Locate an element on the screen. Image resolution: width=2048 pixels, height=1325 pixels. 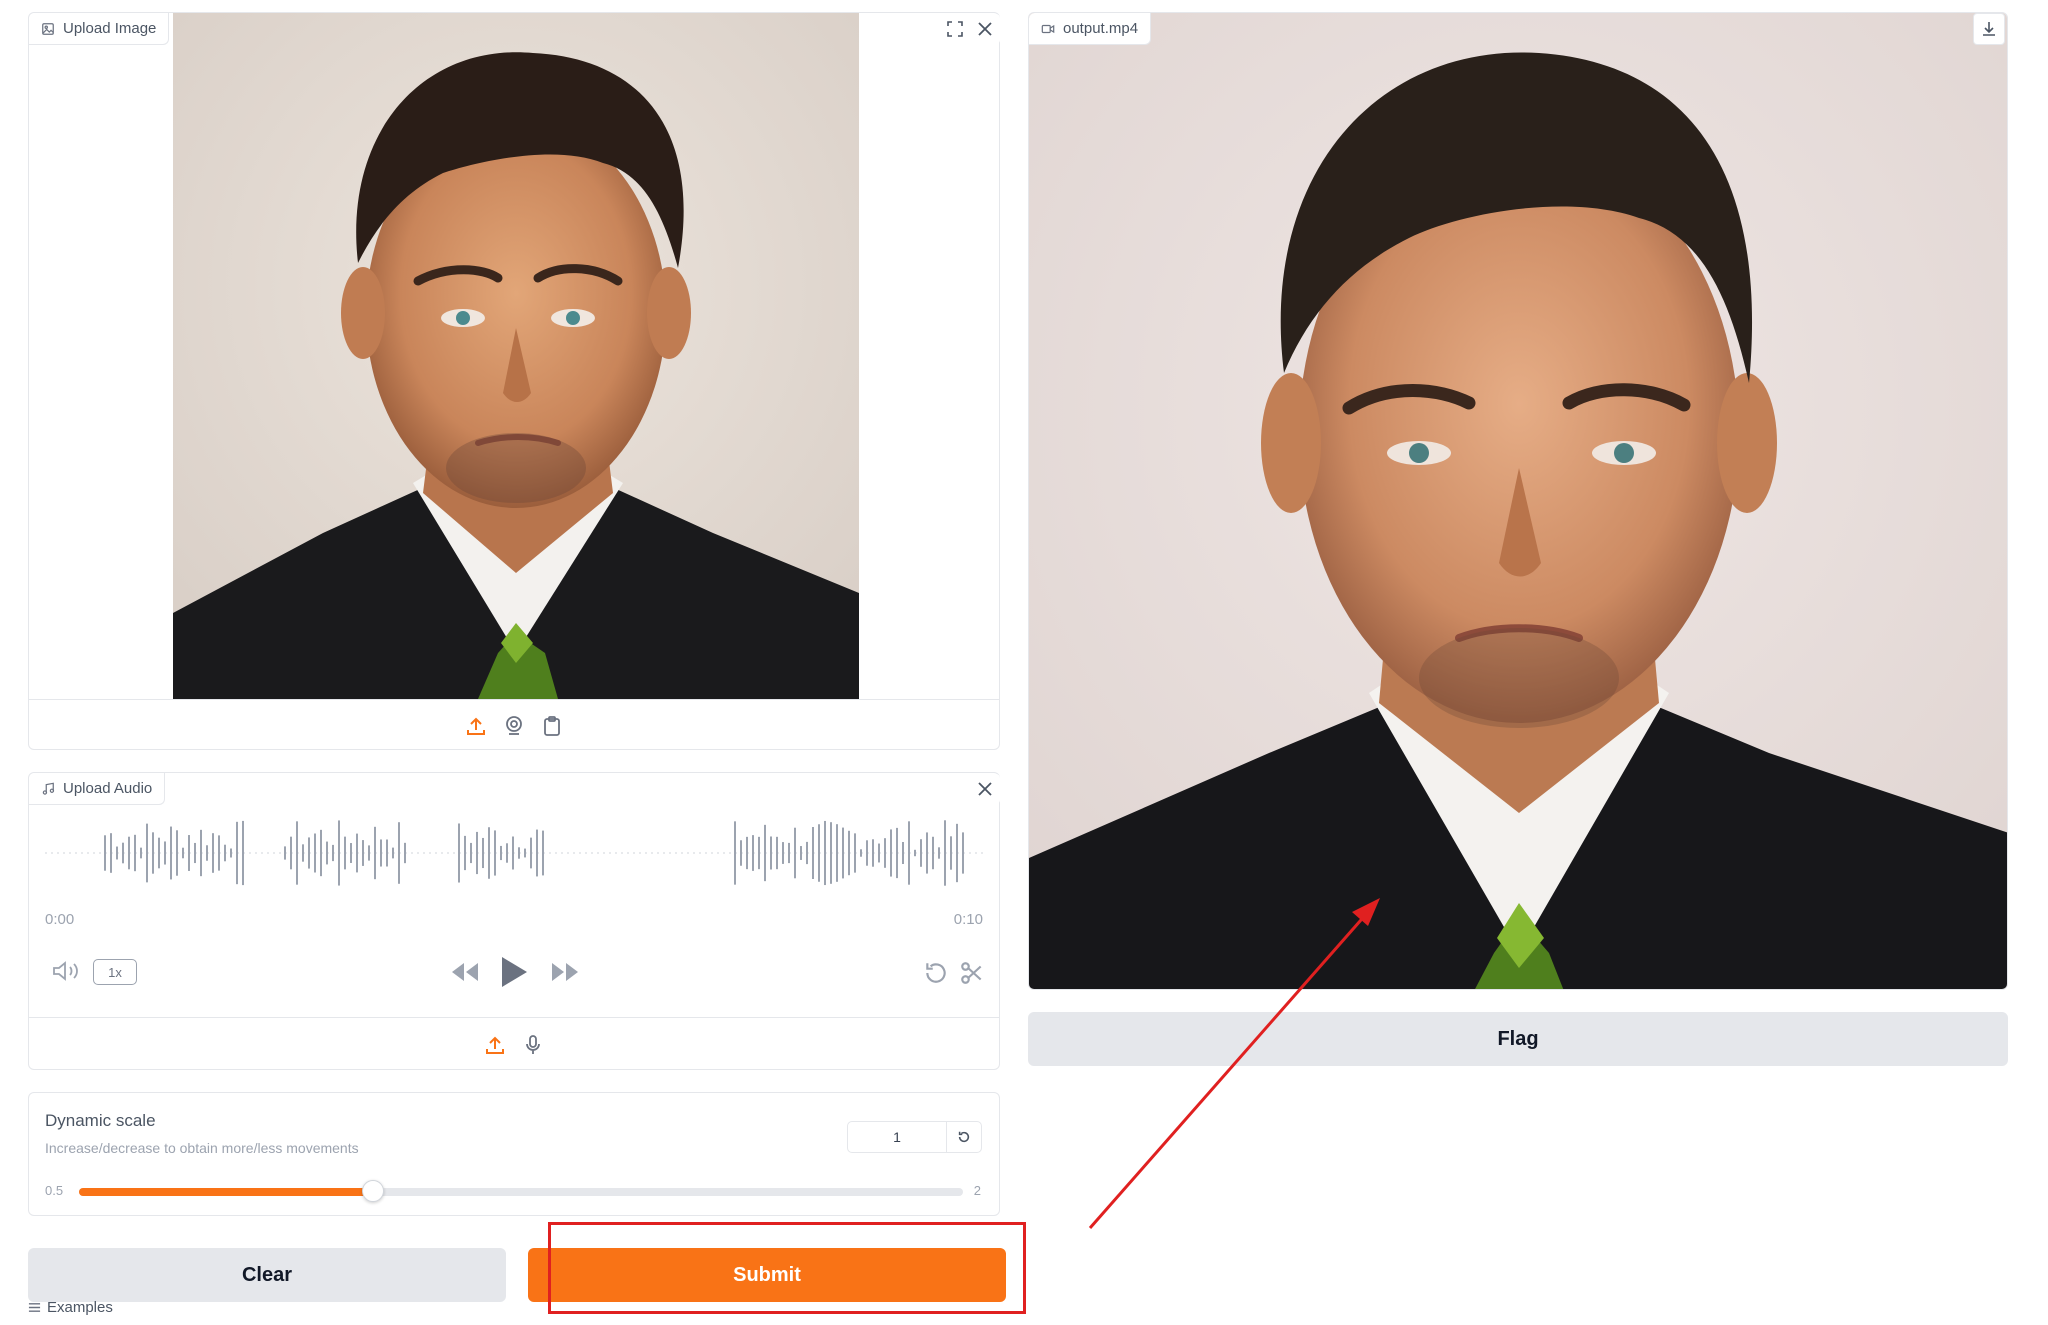
image-input-tag: Upload Image is located at coordinates (99, 29).